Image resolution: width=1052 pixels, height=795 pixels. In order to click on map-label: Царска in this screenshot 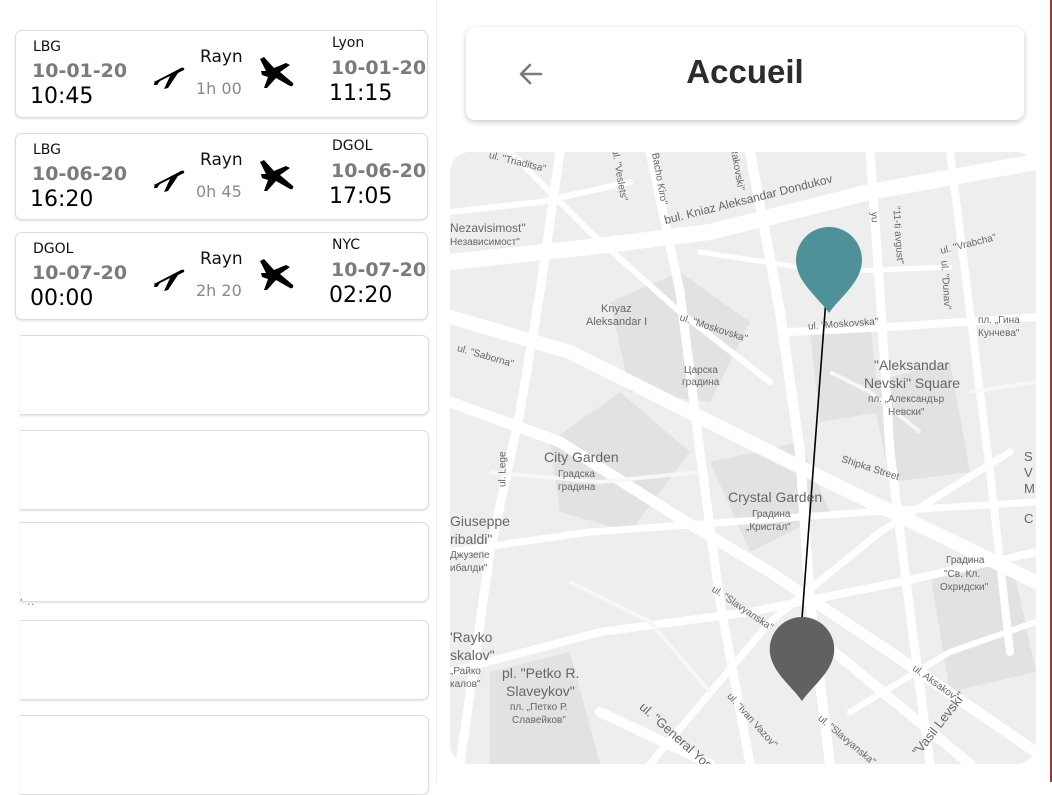, I will do `click(701, 370)`.